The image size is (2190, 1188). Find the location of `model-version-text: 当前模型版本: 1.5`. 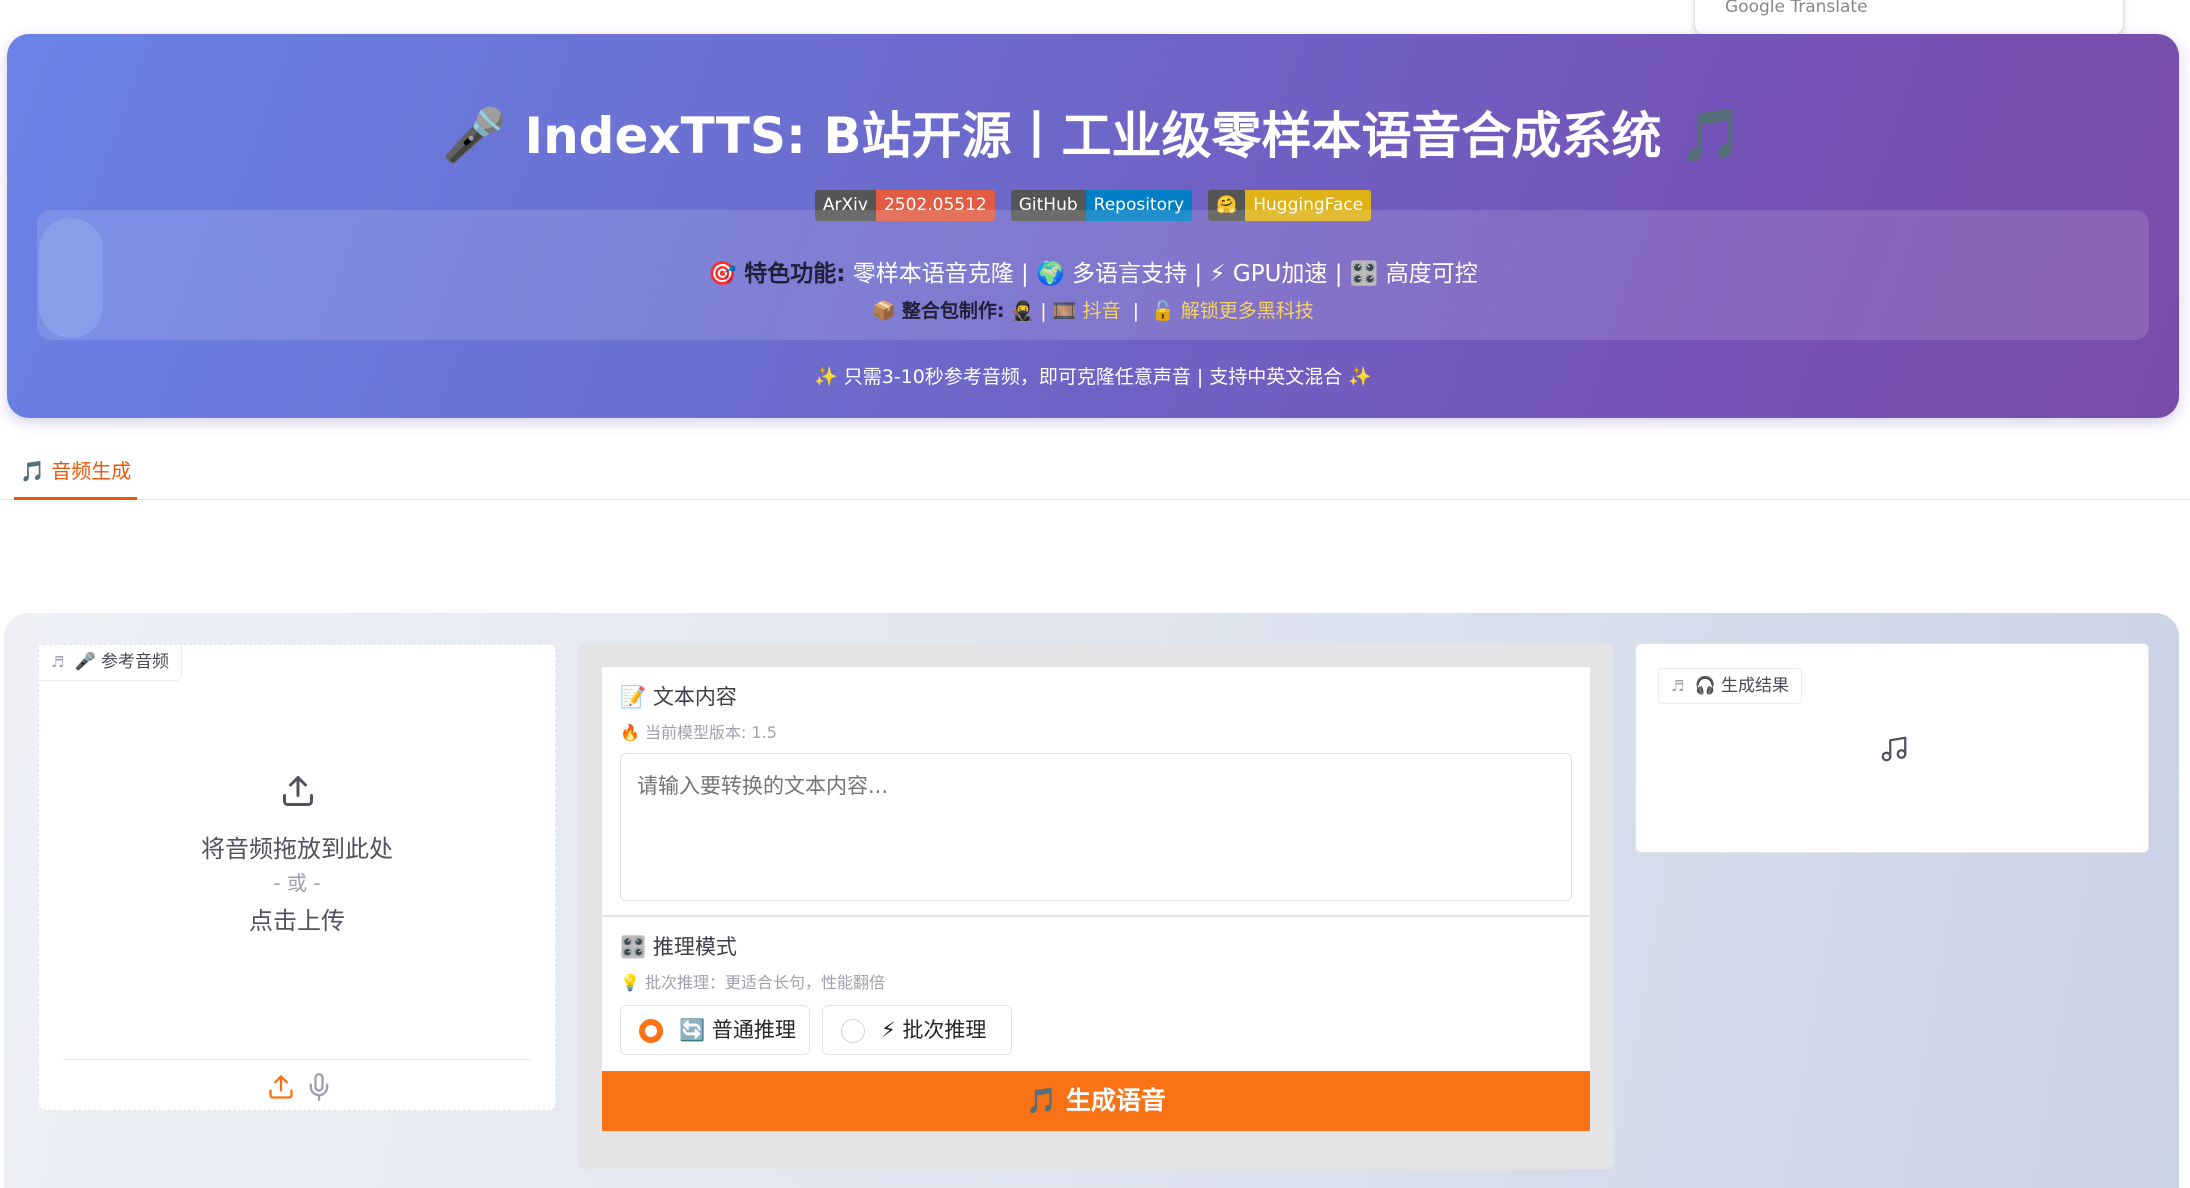

model-version-text: 当前模型版本: 1.5 is located at coordinates (711, 732).